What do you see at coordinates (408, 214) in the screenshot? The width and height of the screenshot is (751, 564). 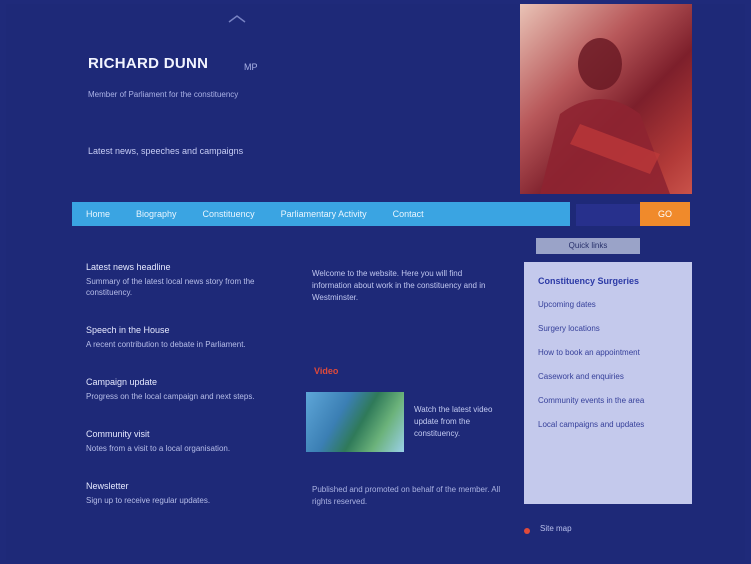 I see `nav-item-contact: Contact` at bounding box center [408, 214].